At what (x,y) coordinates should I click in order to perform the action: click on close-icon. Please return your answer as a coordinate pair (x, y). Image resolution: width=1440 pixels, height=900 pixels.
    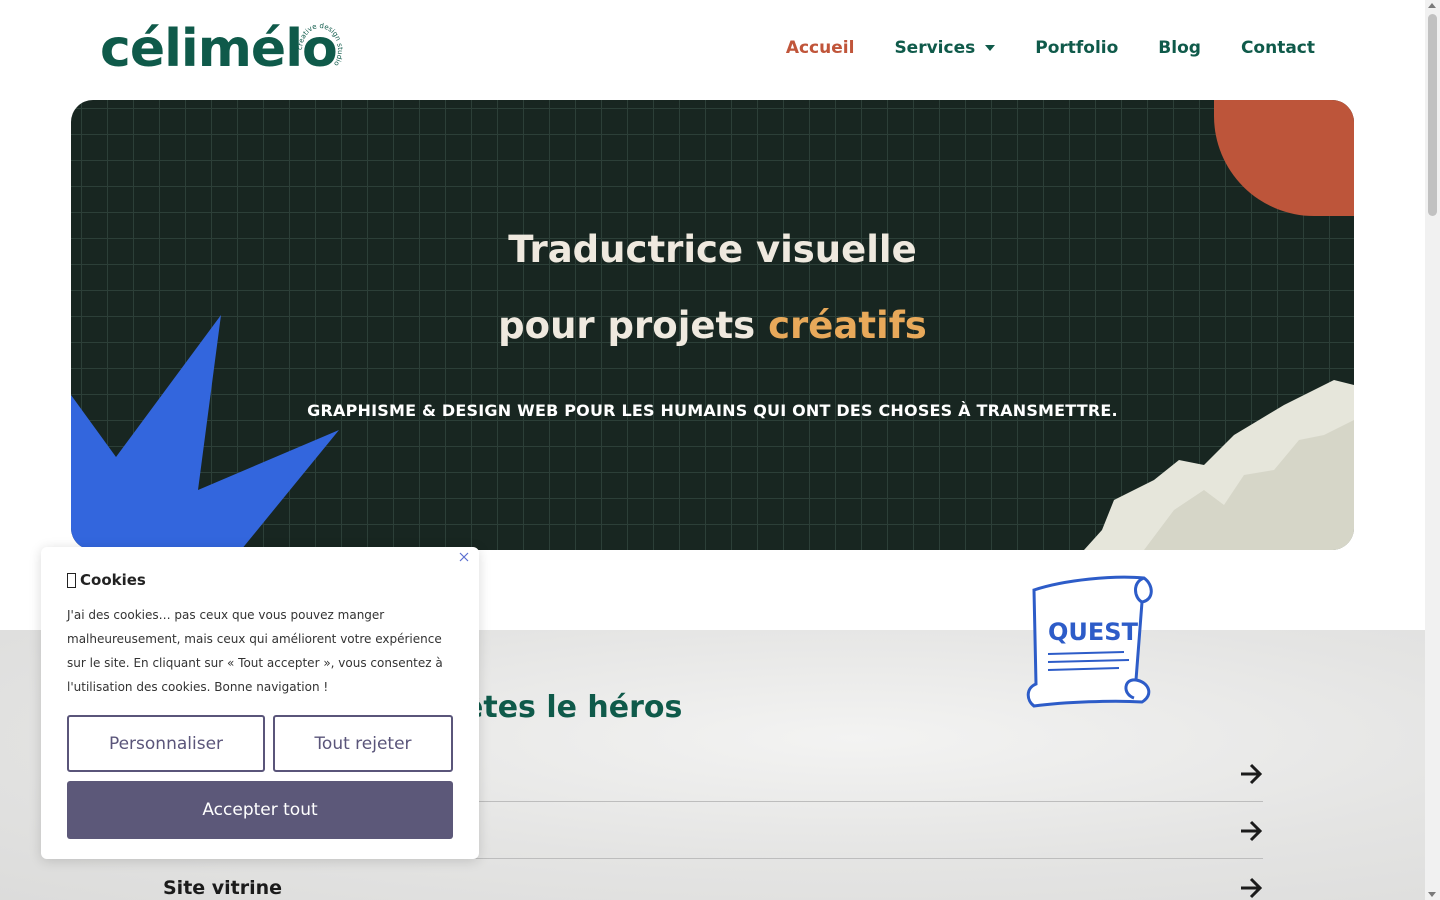
    Looking at the image, I should click on (464, 557).